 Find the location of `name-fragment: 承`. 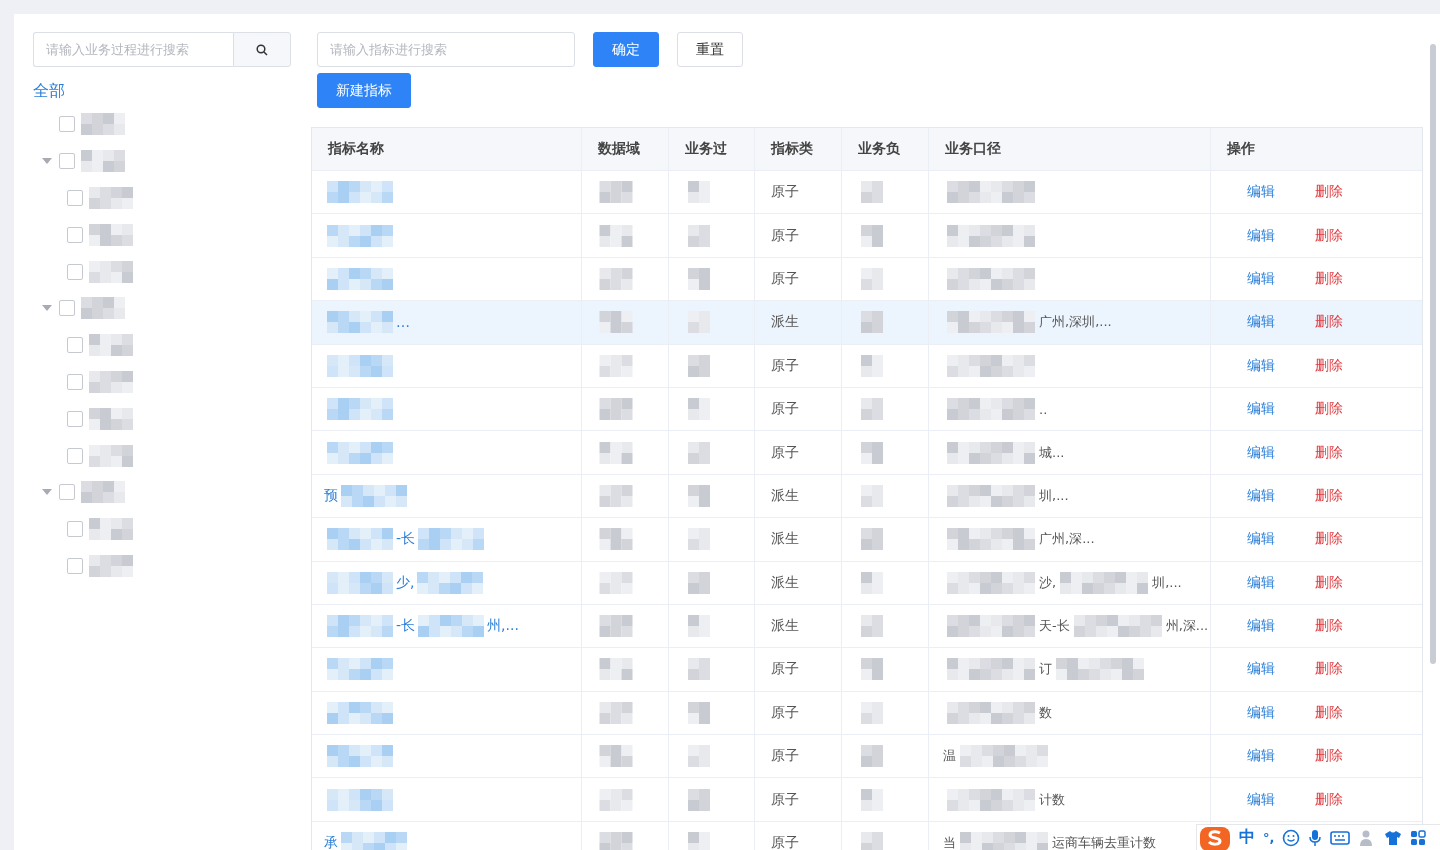

name-fragment: 承 is located at coordinates (331, 842).